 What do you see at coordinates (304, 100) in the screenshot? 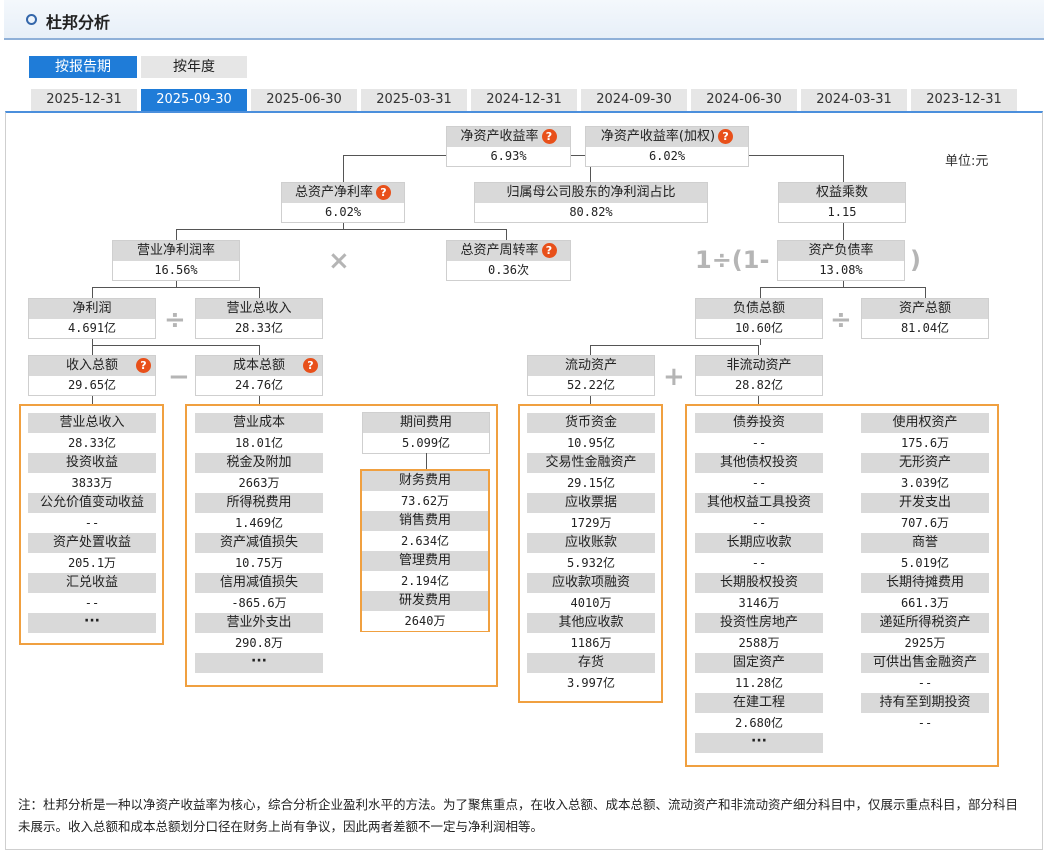
I see `date-tab: 2025-06-30` at bounding box center [304, 100].